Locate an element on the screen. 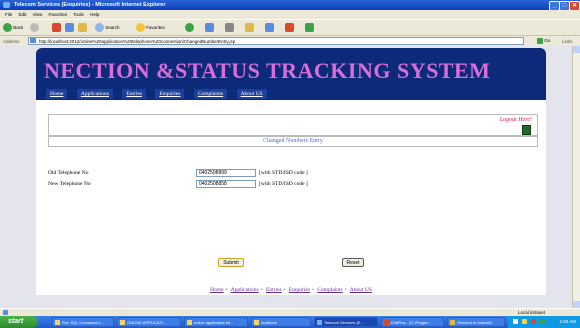  refresh-icon is located at coordinates (69, 28).